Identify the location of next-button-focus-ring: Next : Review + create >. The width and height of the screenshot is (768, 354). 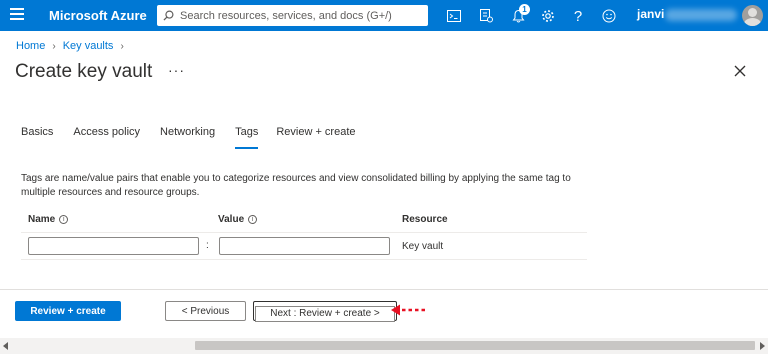
(325, 311).